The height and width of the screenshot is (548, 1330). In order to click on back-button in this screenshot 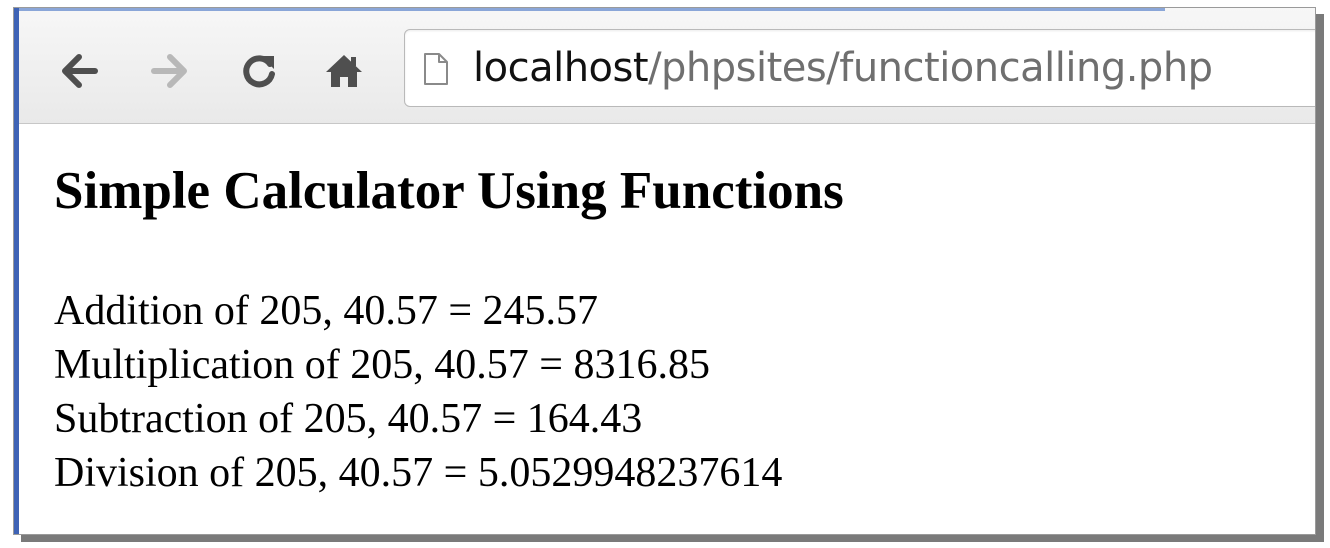, I will do `click(79, 71)`.